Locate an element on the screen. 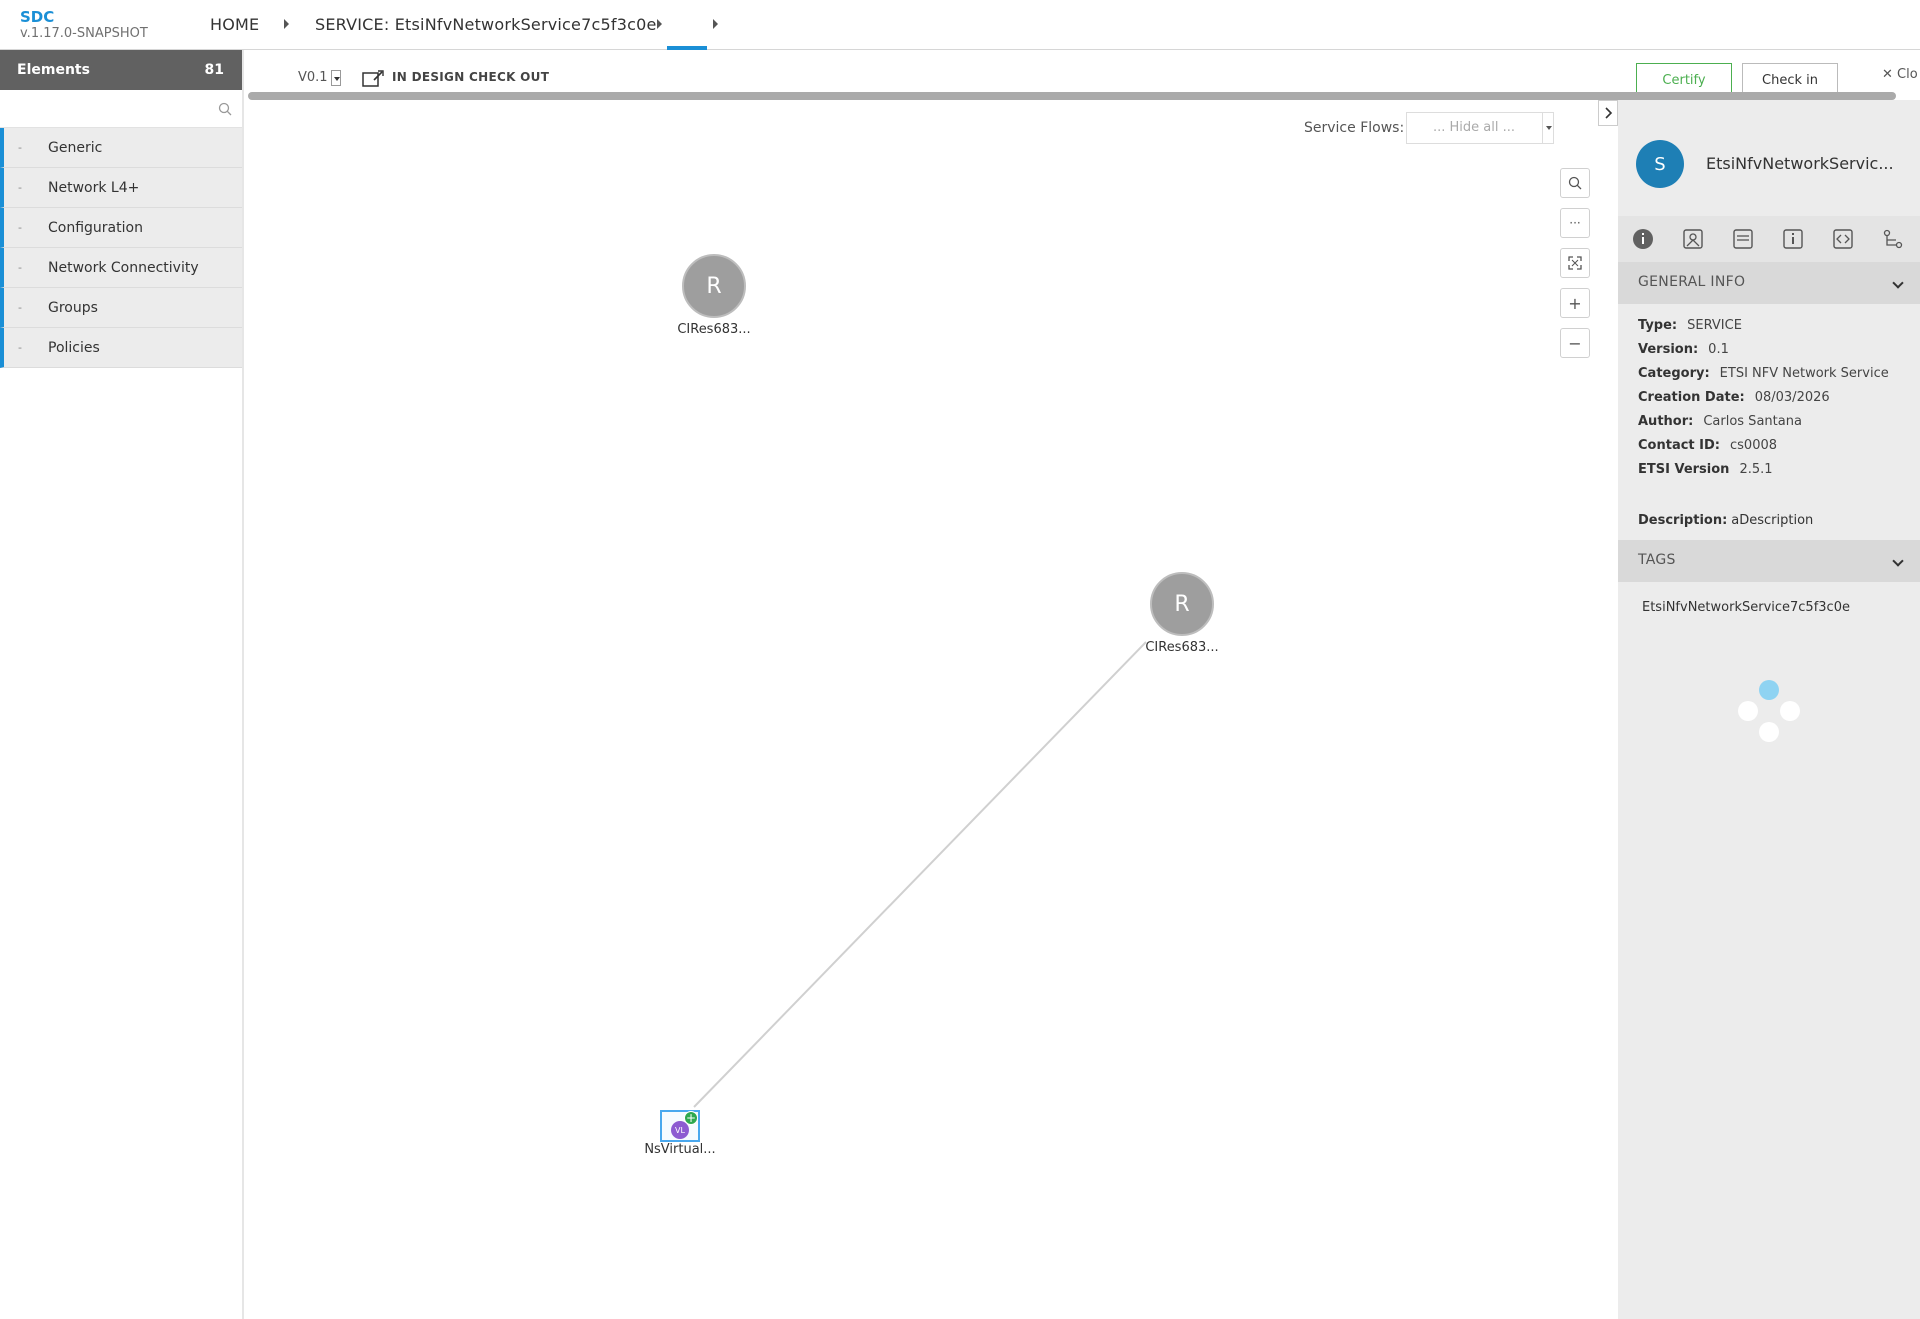  tab-information-artifacts is located at coordinates (1743, 239).